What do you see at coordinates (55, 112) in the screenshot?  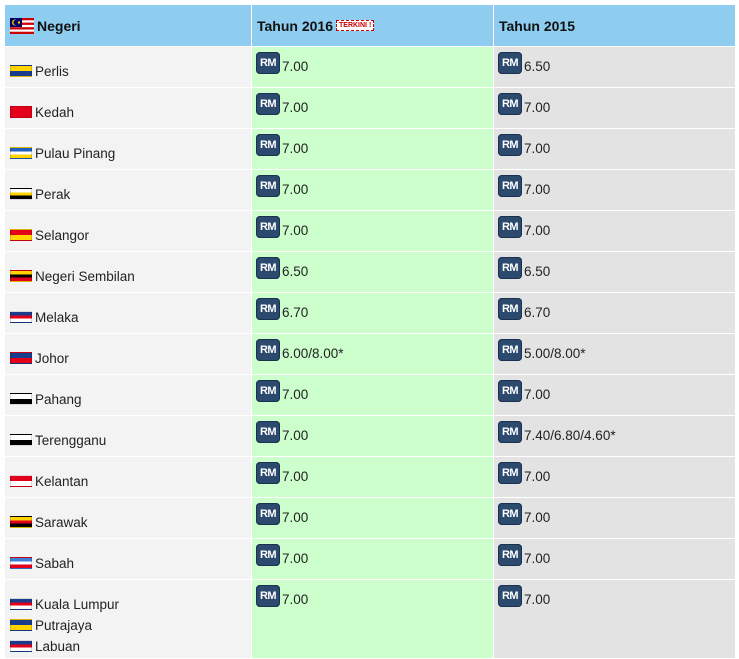 I see `state-name: Kedah` at bounding box center [55, 112].